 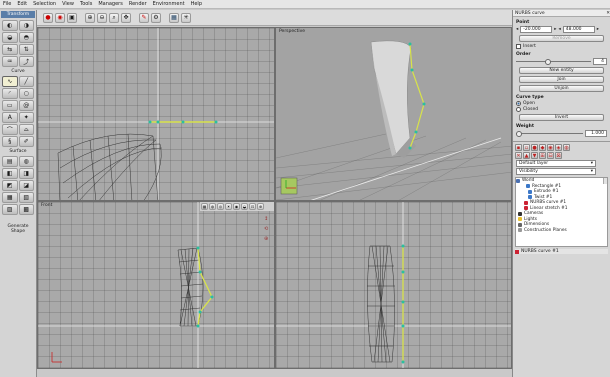 I want to click on layer-render-icon: ◈, so click(x=558, y=147).